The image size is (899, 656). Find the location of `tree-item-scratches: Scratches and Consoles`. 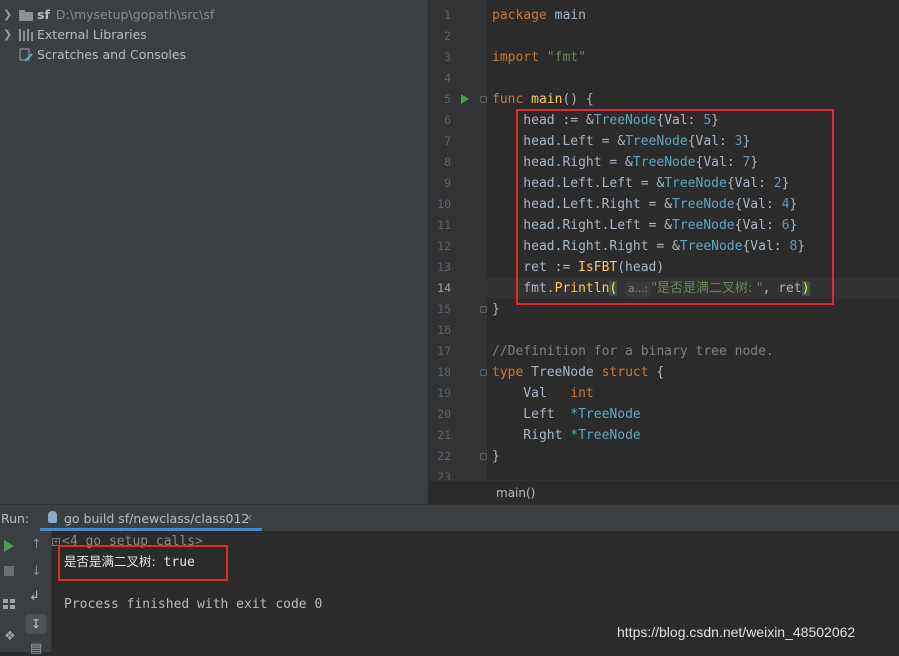

tree-item-scratches: Scratches and Consoles is located at coordinates (214, 55).